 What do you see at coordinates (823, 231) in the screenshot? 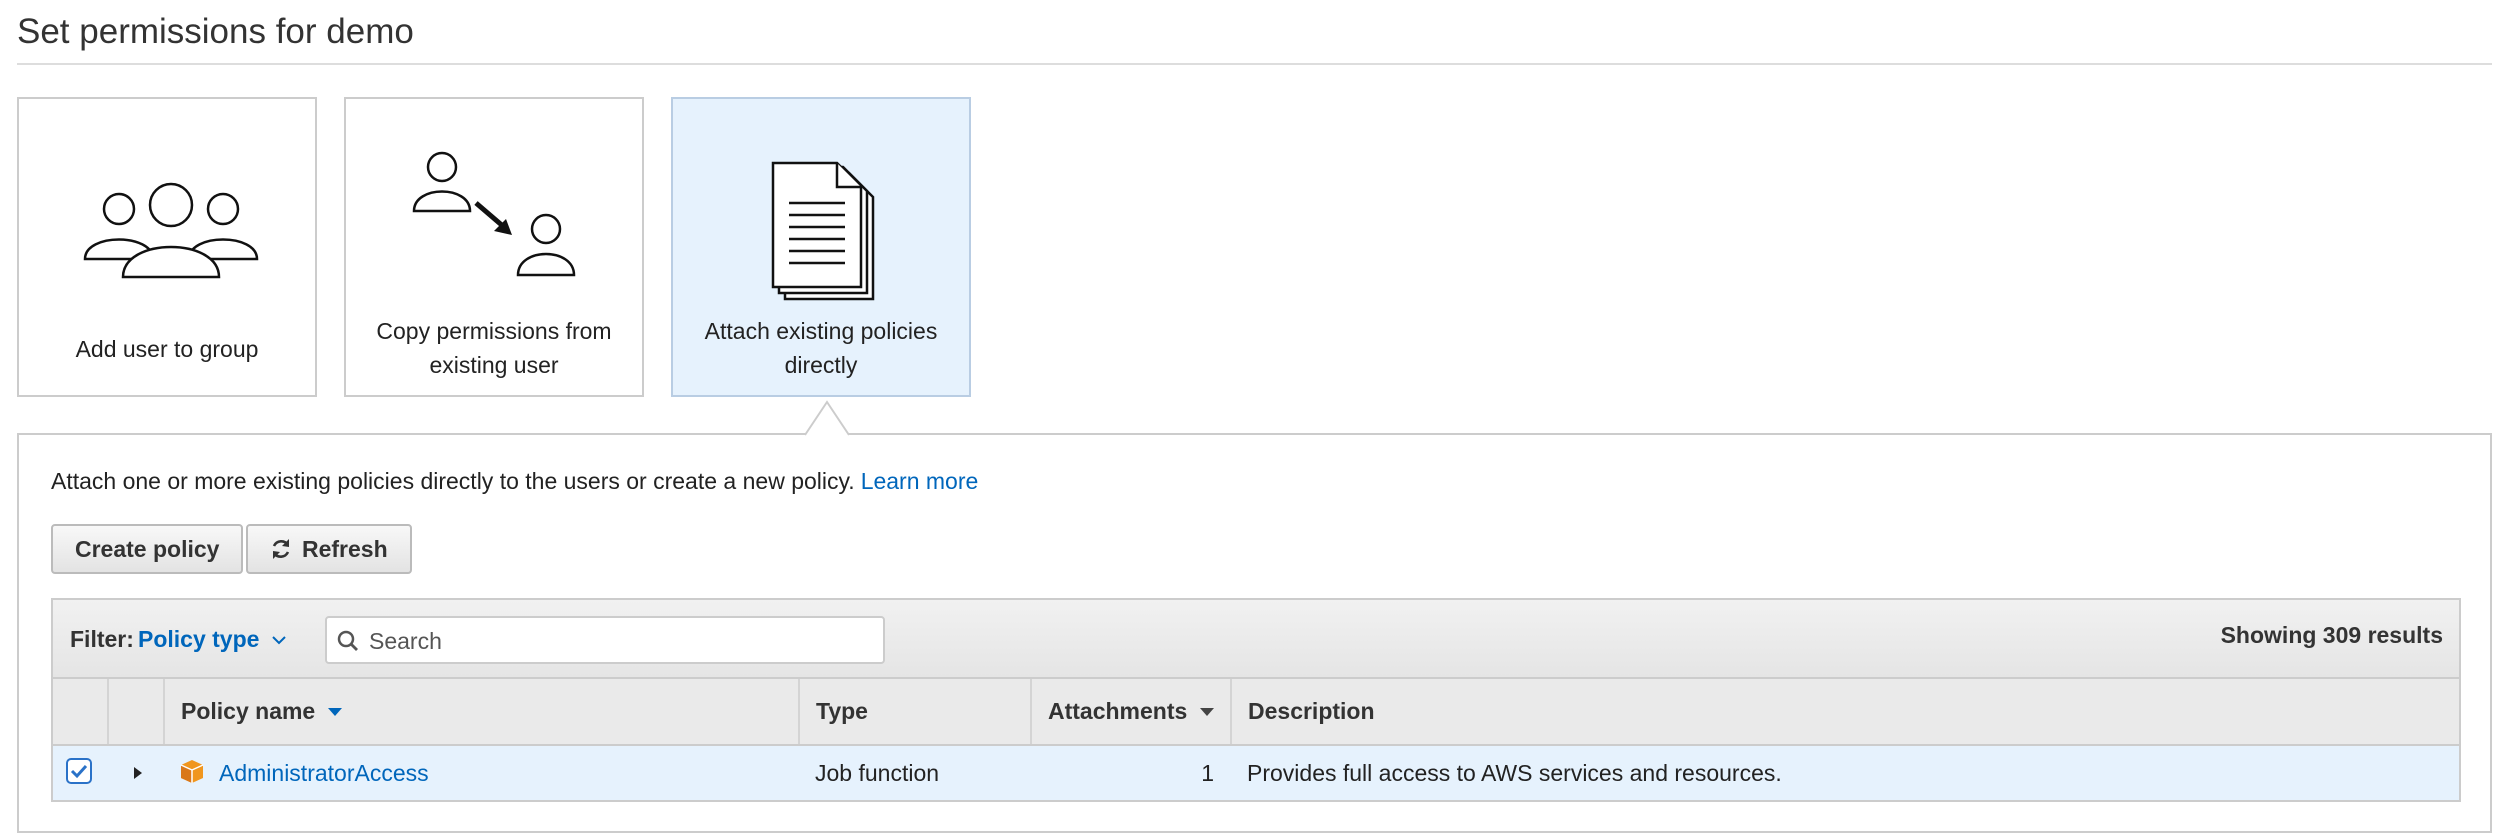
I see `document-stack-icon` at bounding box center [823, 231].